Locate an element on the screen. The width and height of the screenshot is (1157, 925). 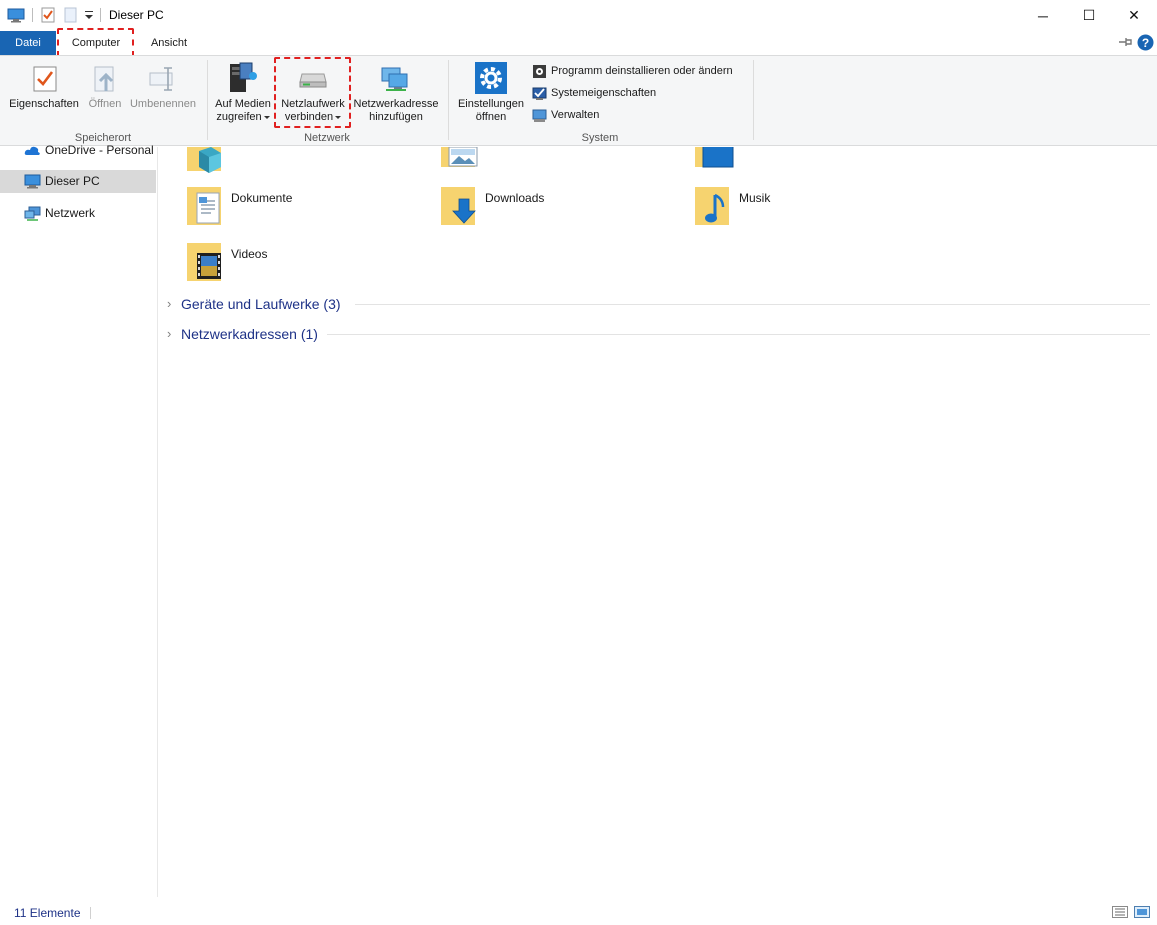
map-network-drive-button: Netzlaufwerk verbinden is located at coordinates (313, 92).